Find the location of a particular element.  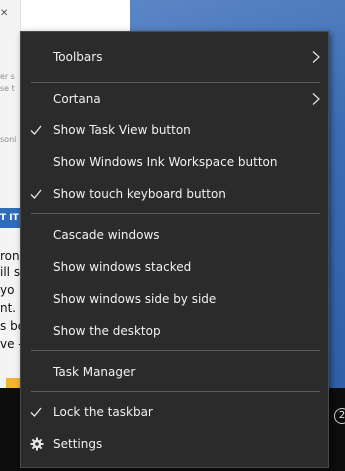

menu-item-label: Cascade windows is located at coordinates (106, 235).